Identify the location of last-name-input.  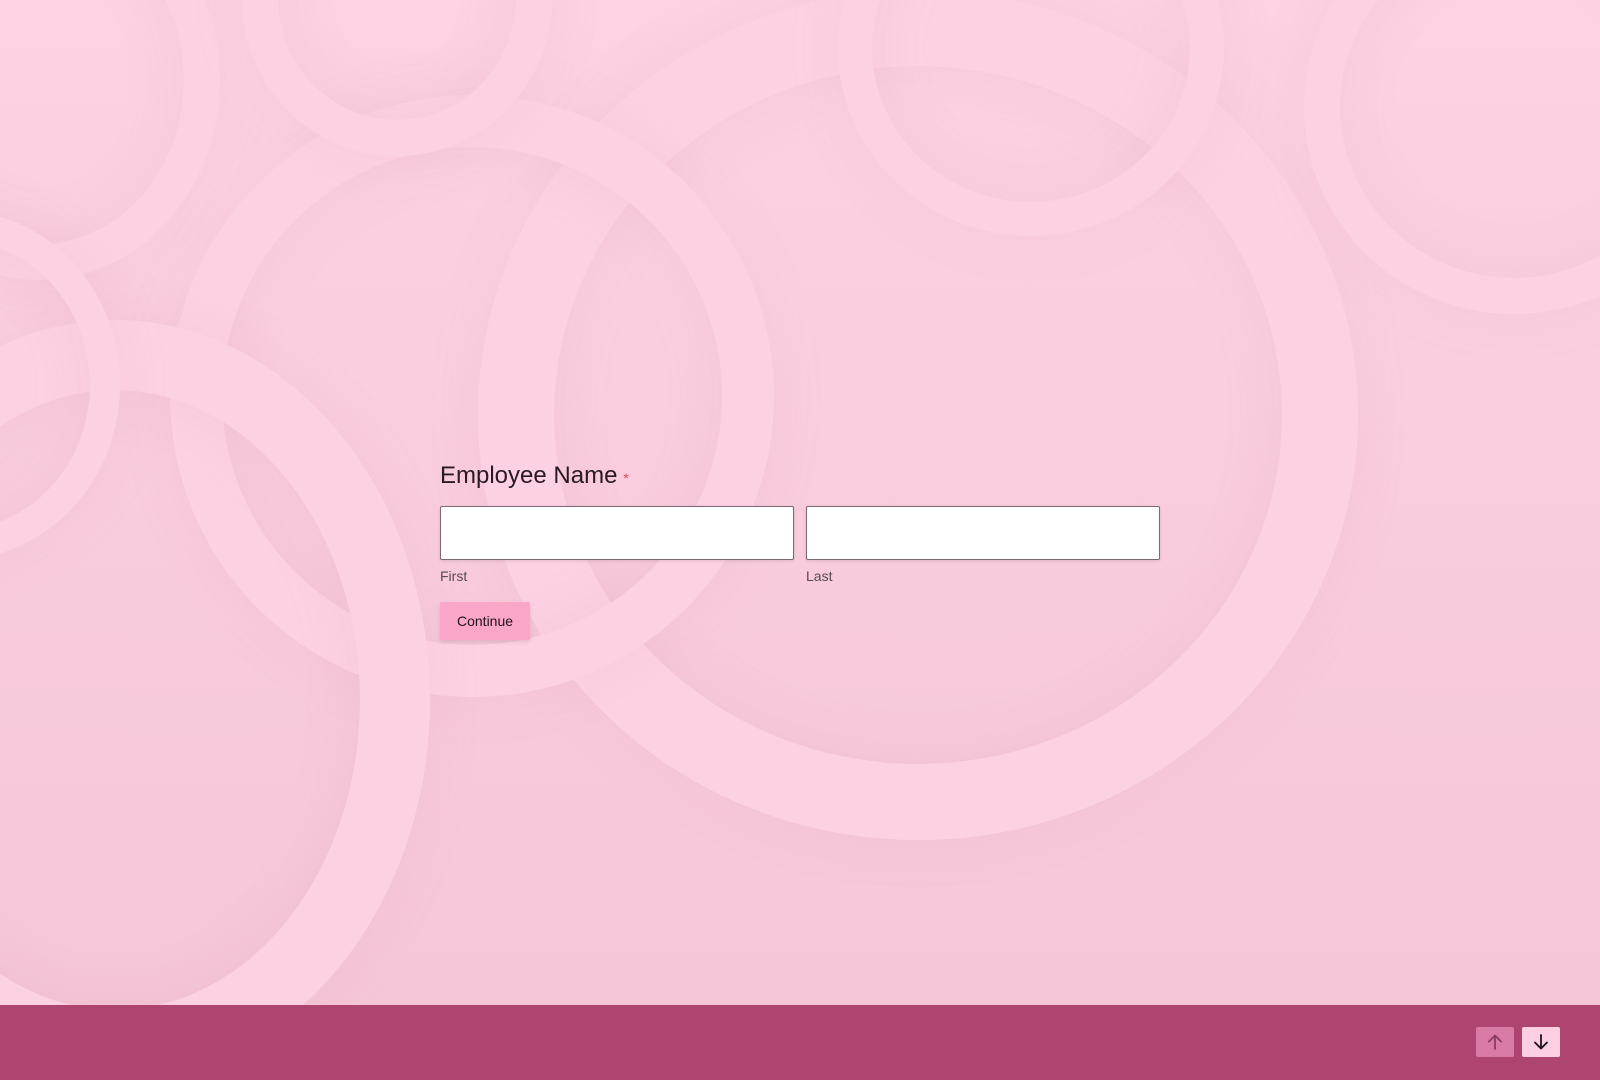
(983, 533).